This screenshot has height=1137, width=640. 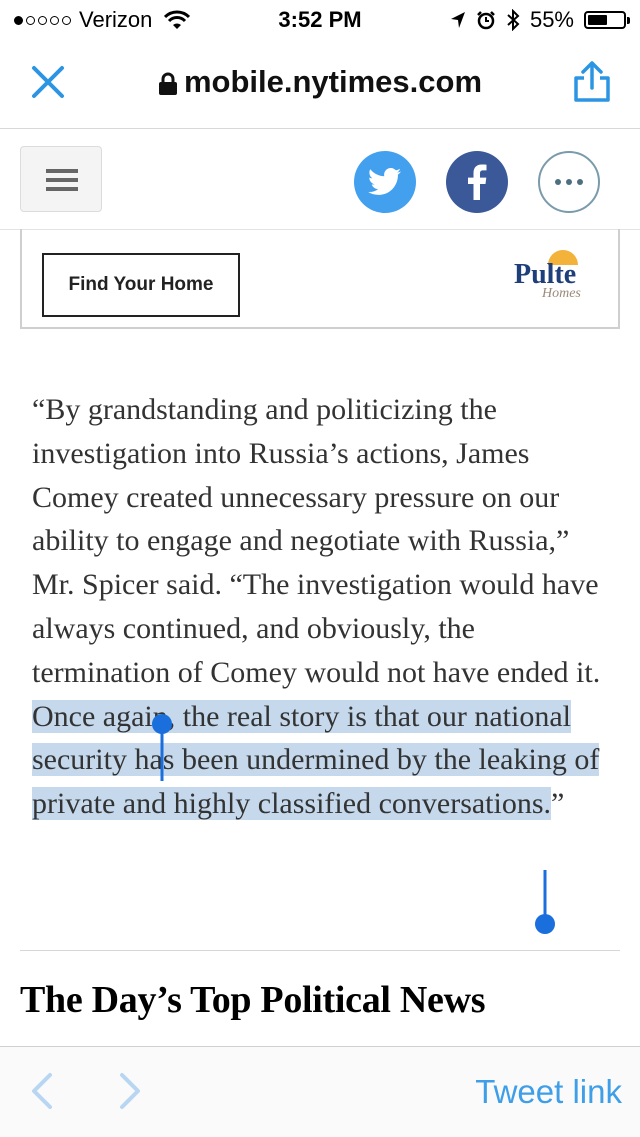 What do you see at coordinates (320, 950) in the screenshot?
I see `section-divider` at bounding box center [320, 950].